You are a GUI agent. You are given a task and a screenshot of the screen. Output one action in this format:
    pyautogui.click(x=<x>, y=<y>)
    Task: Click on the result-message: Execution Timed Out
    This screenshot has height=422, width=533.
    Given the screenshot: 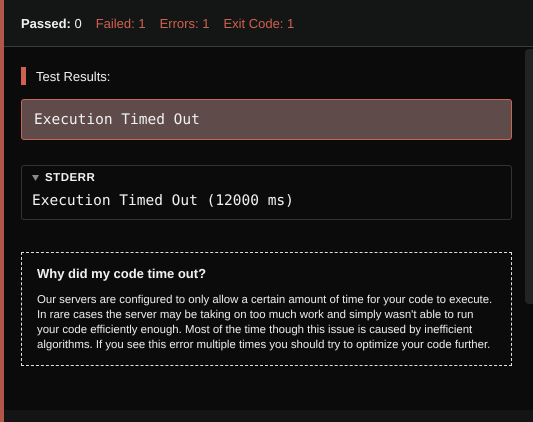 What is the action you would take?
    pyautogui.click(x=266, y=119)
    